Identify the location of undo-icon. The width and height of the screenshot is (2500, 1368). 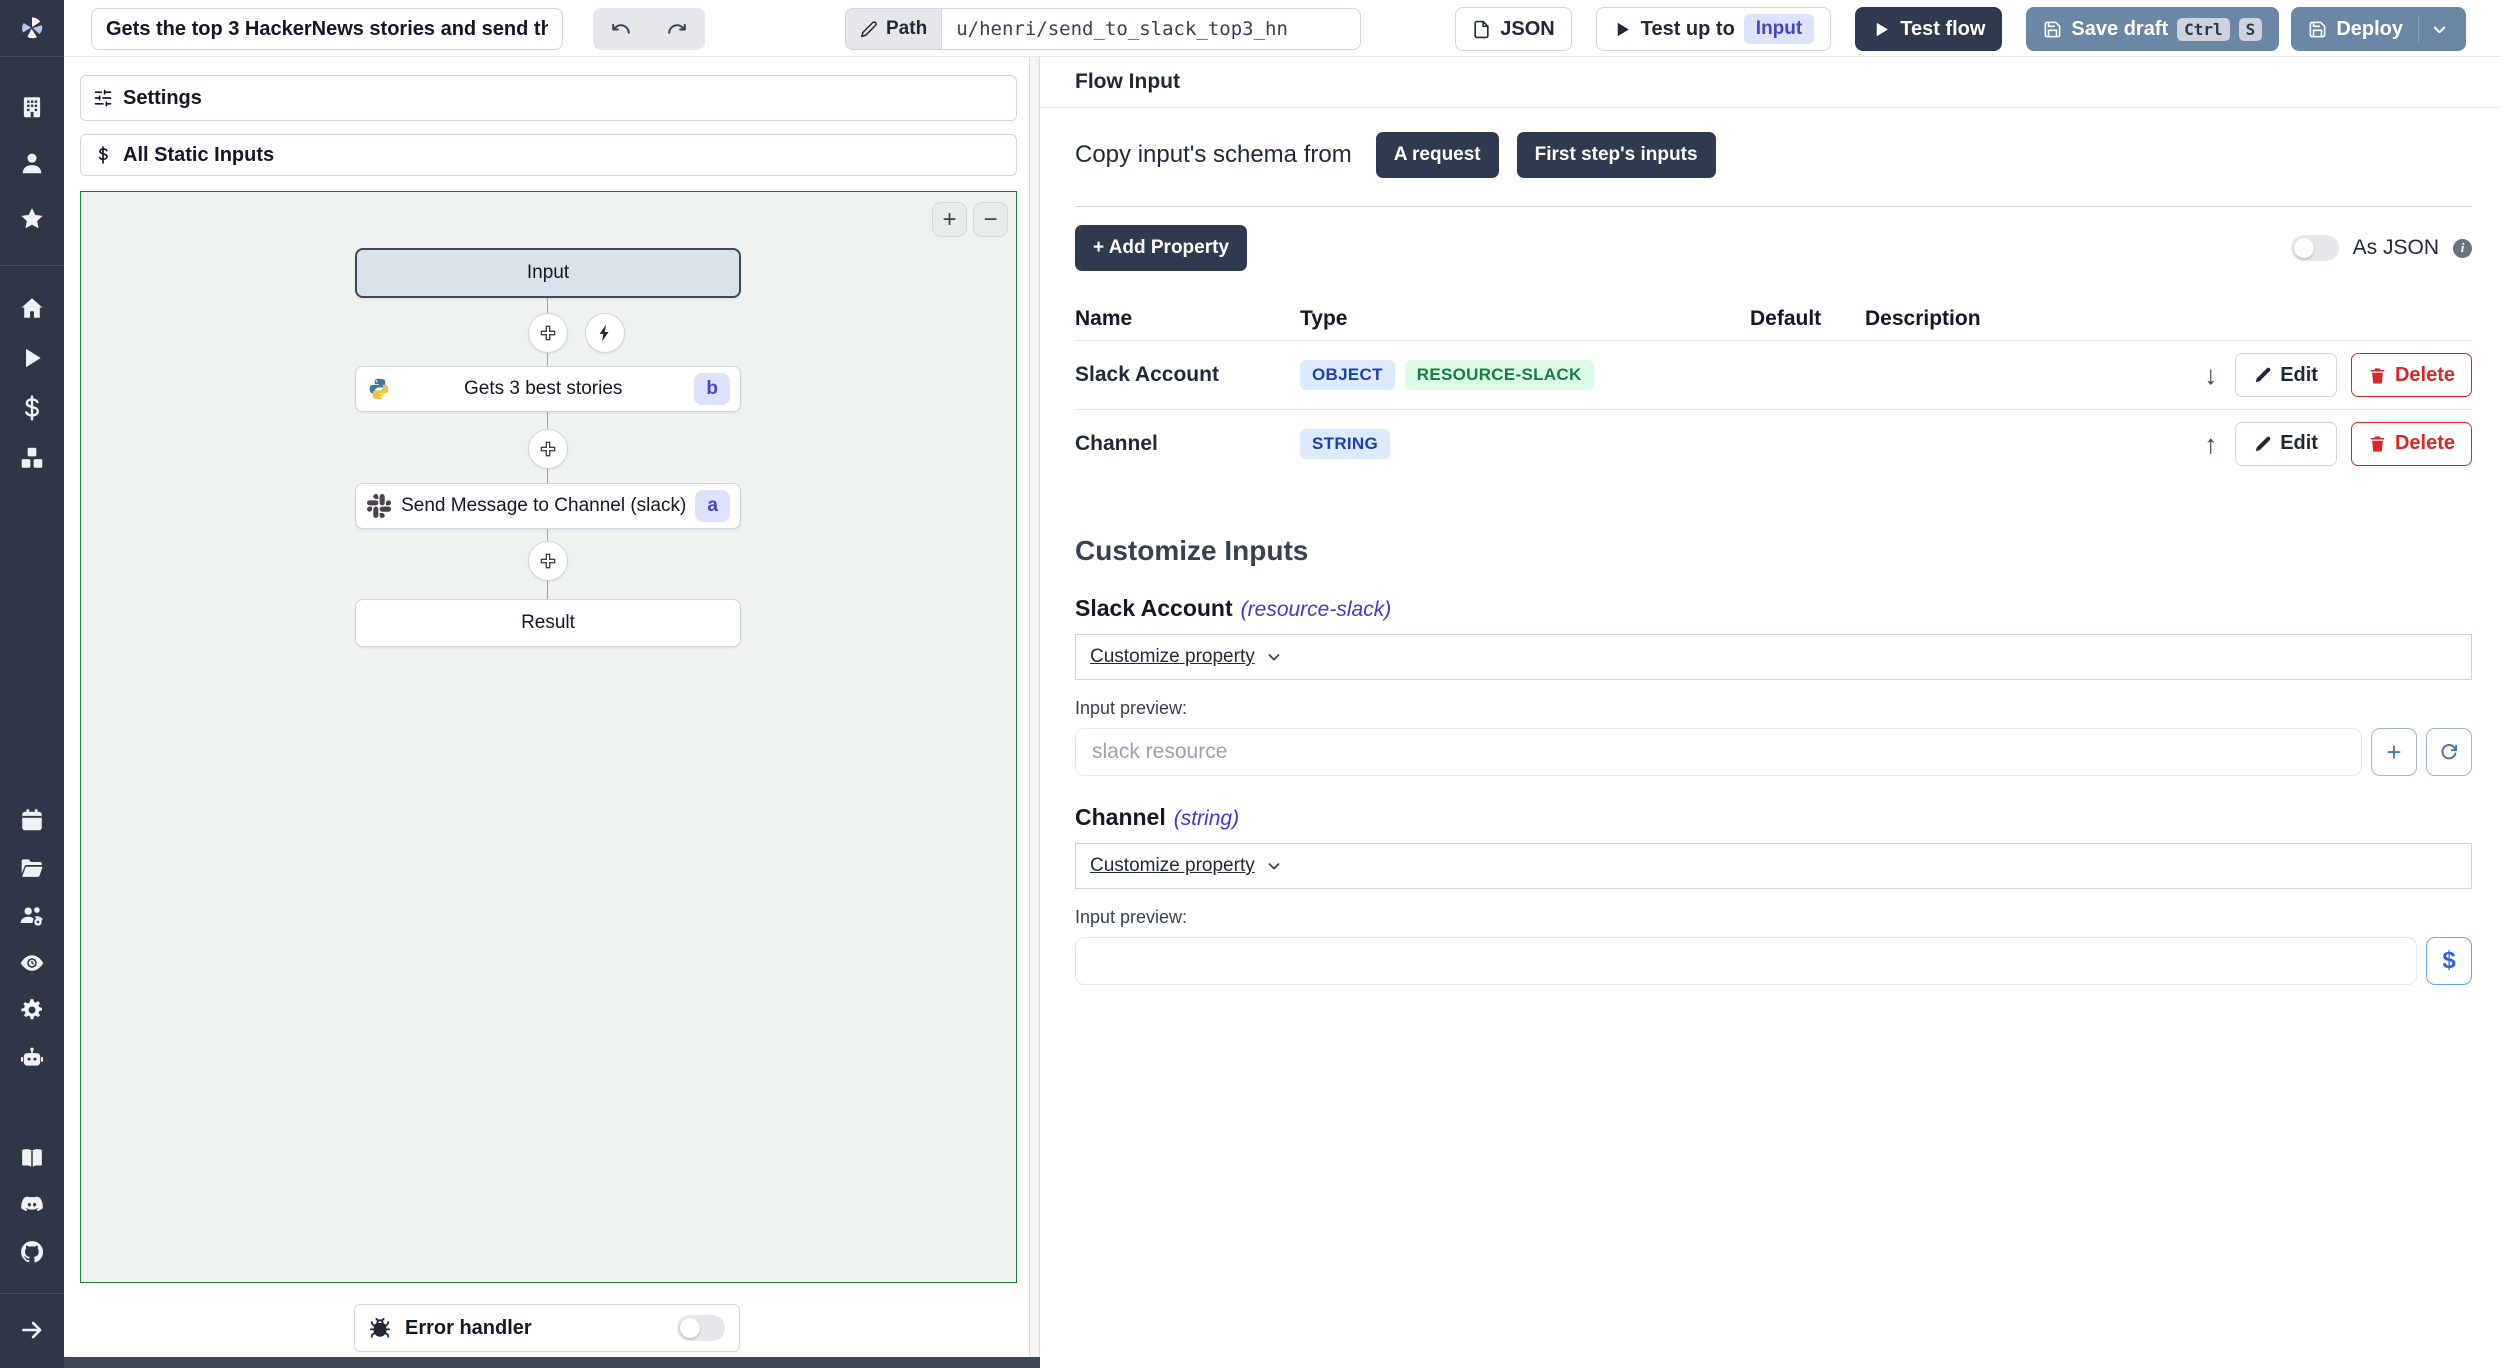
(621, 28).